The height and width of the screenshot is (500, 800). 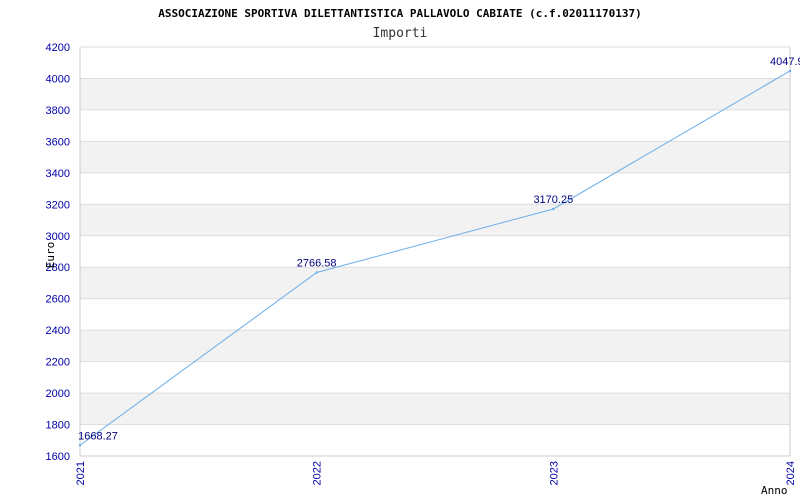 What do you see at coordinates (98, 436) in the screenshot?
I see `data-label: 1668.27` at bounding box center [98, 436].